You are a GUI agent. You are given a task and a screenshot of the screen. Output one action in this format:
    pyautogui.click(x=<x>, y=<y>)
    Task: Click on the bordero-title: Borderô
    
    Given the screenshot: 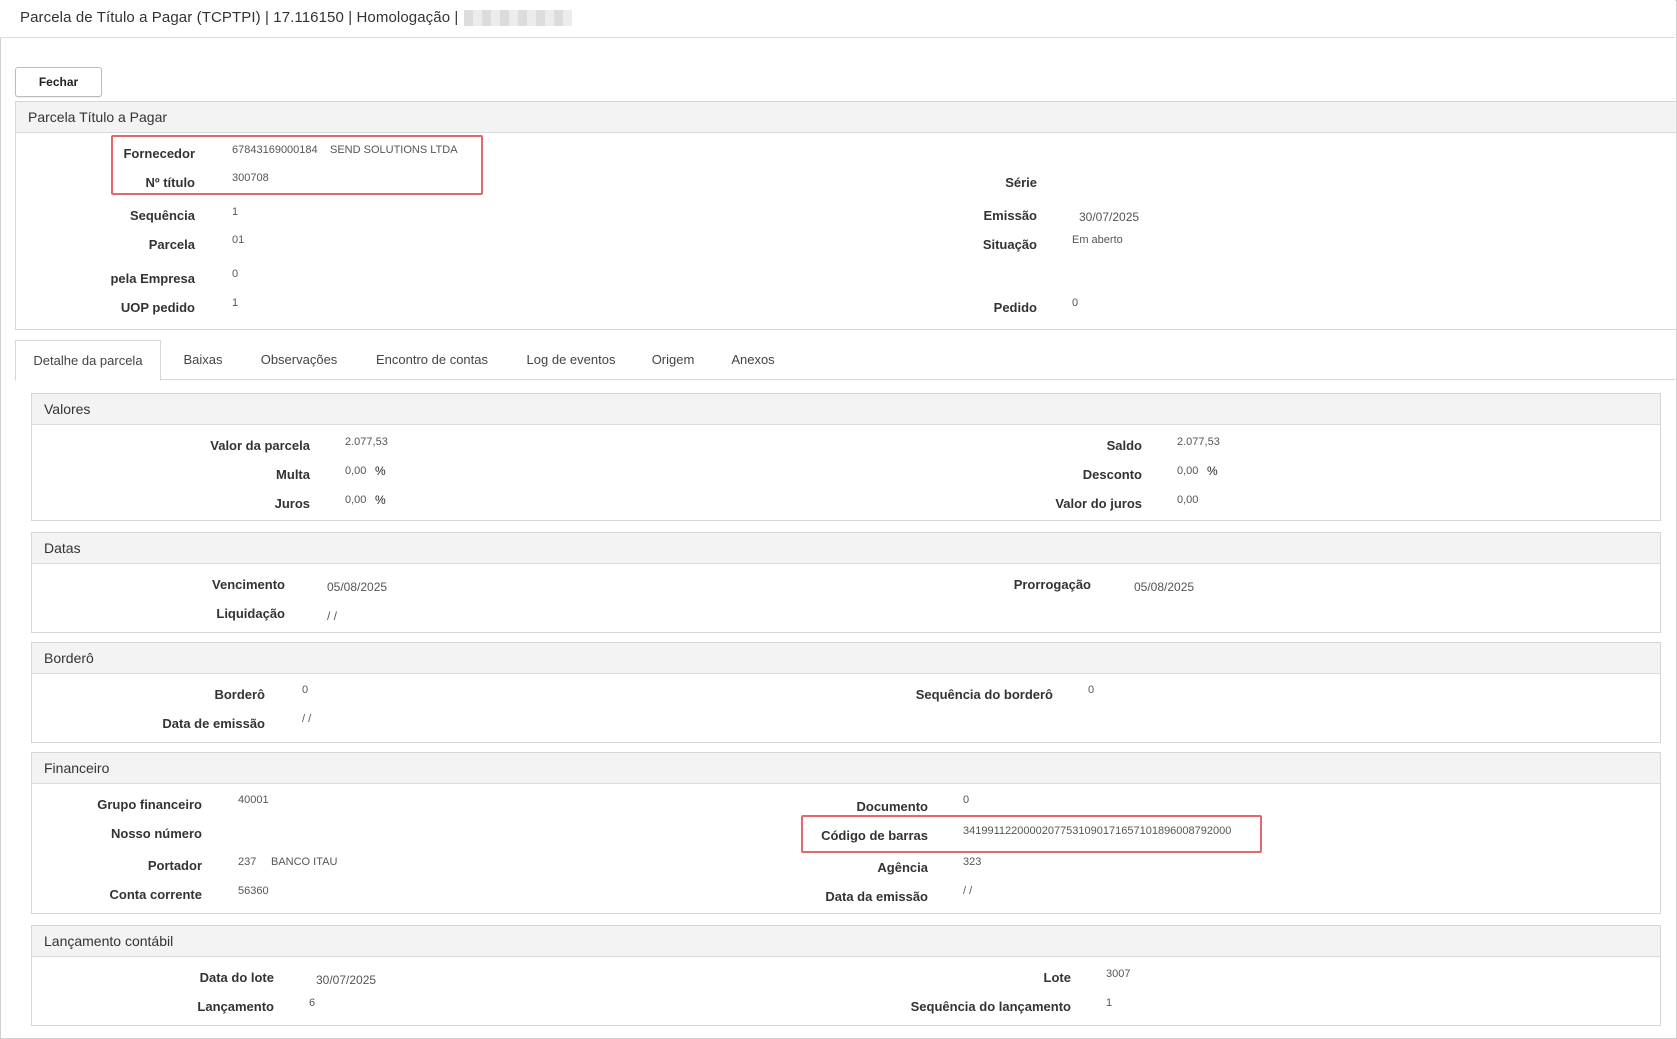 What is the action you would take?
    pyautogui.click(x=846, y=658)
    